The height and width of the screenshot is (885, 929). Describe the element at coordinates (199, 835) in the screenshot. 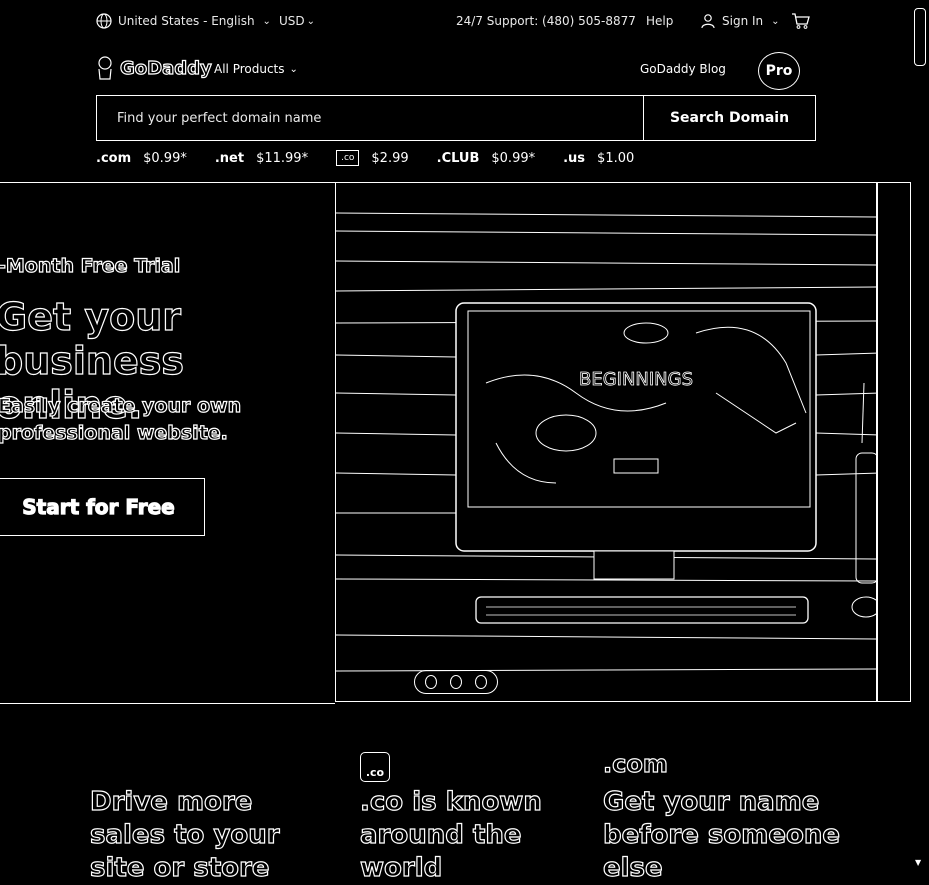

I see `promo-title: Drive more sales to your site or store` at that location.